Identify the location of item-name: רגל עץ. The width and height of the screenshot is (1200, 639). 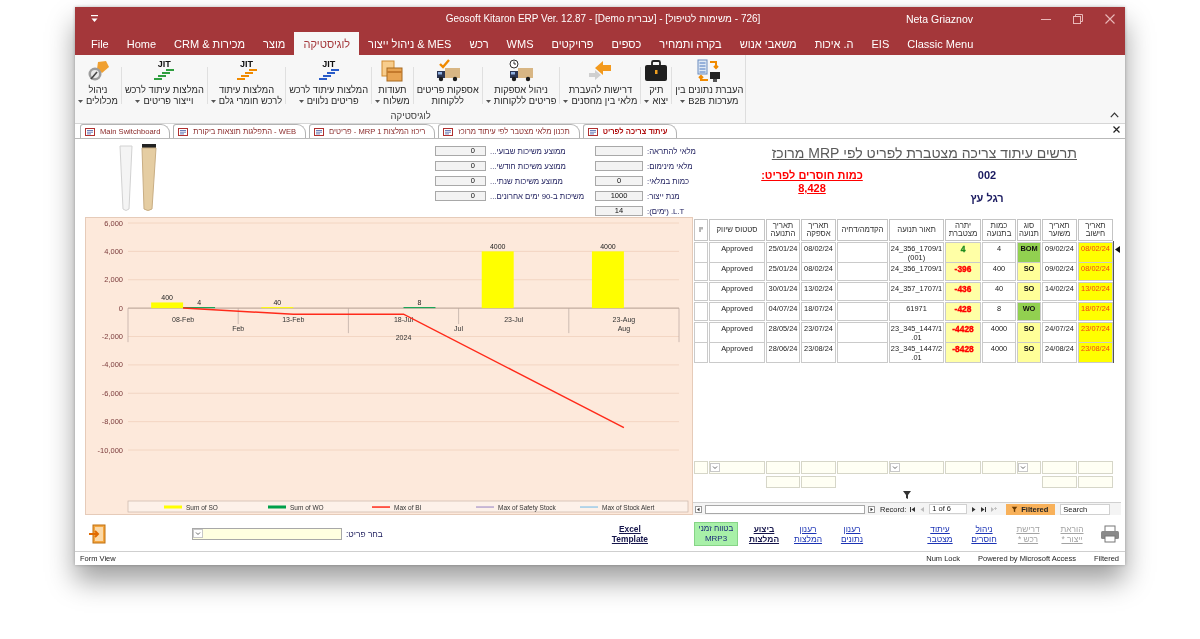
(987, 198).